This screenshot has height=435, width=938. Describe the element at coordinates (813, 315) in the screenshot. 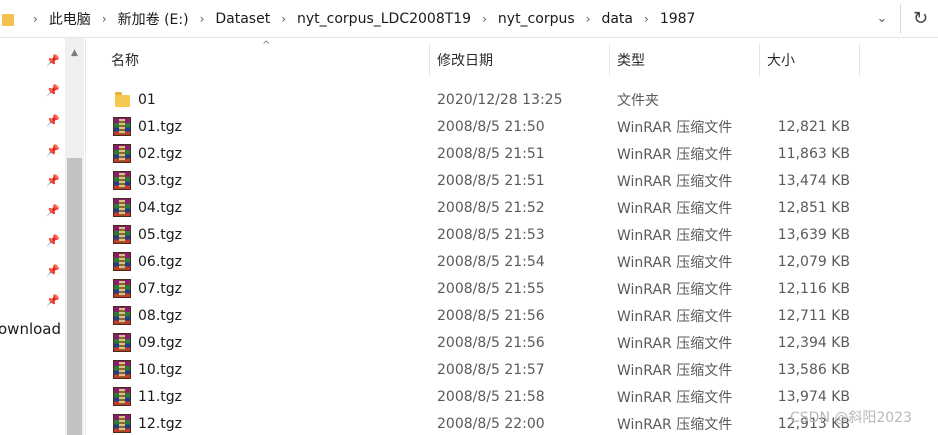

I see `file-size: 12,711 KB` at that location.